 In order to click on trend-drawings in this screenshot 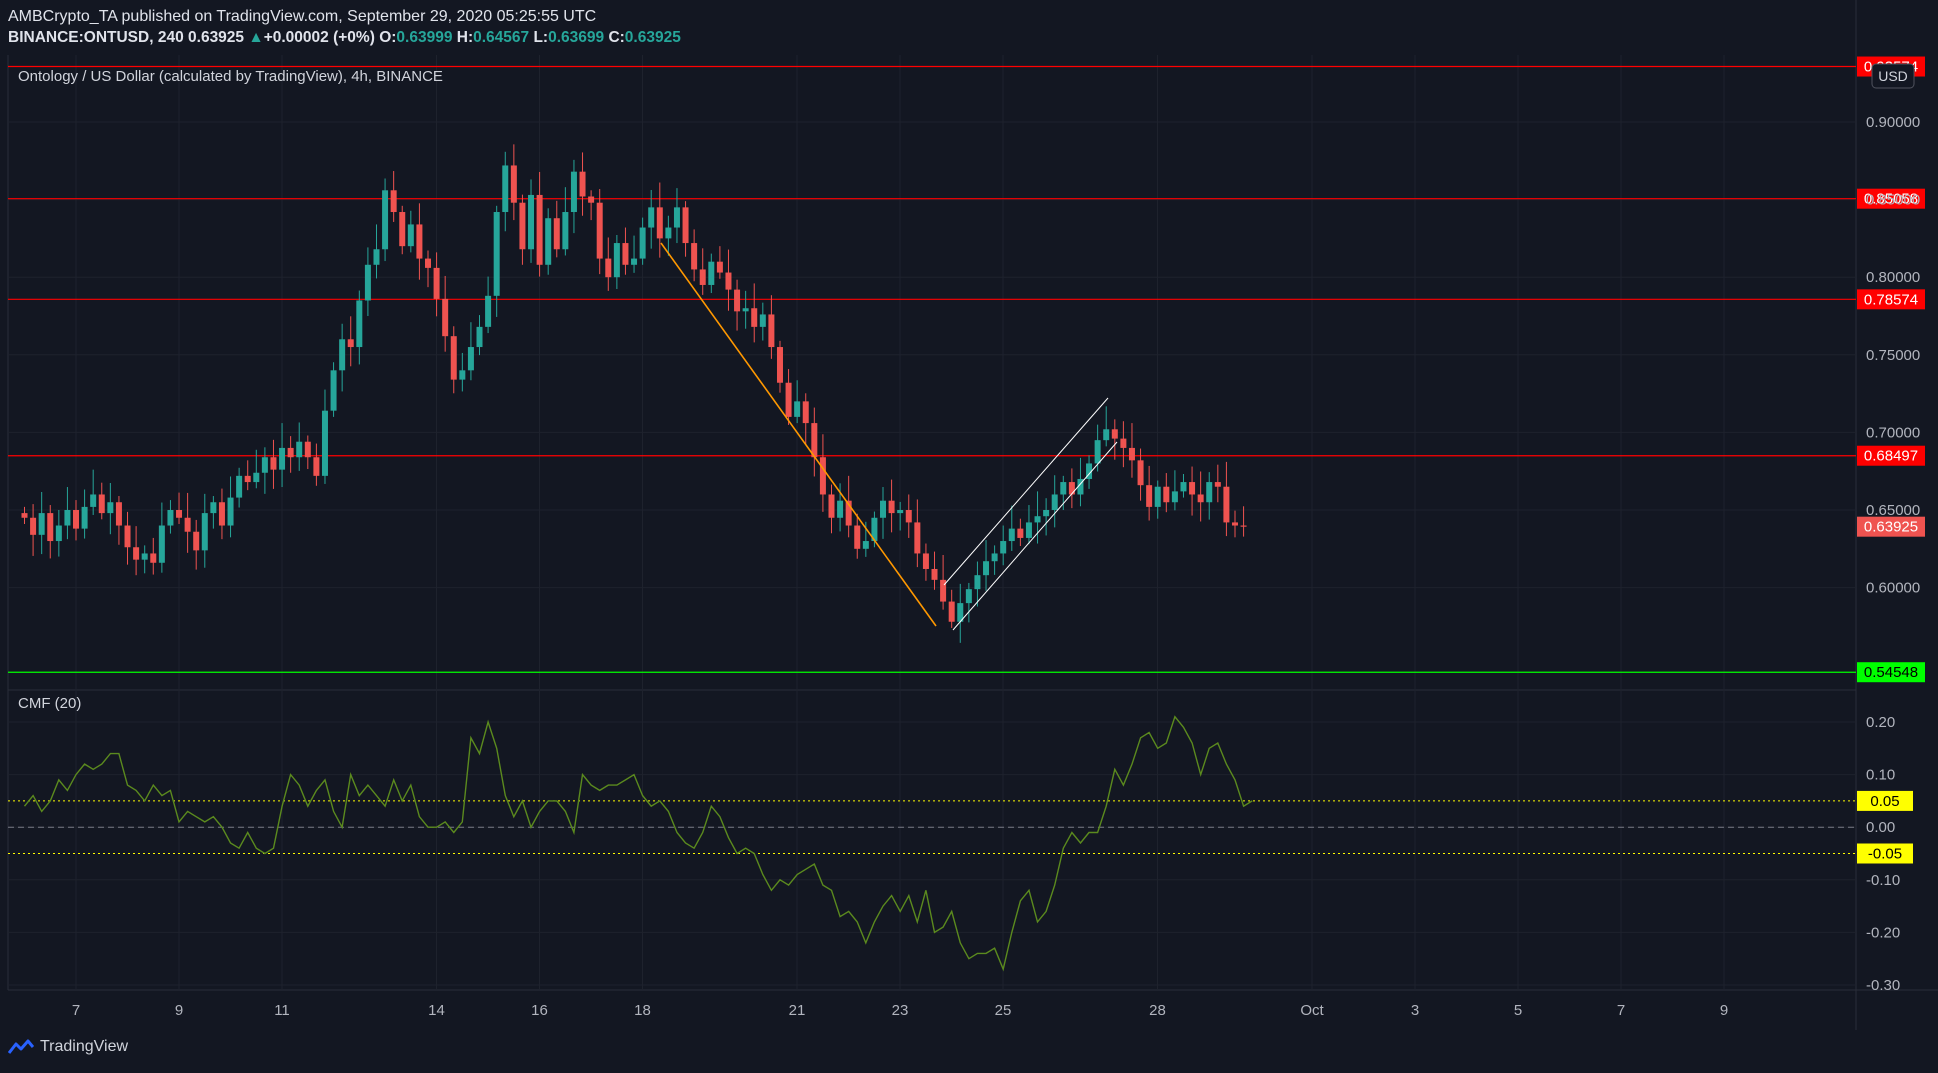, I will do `click(889, 436)`.